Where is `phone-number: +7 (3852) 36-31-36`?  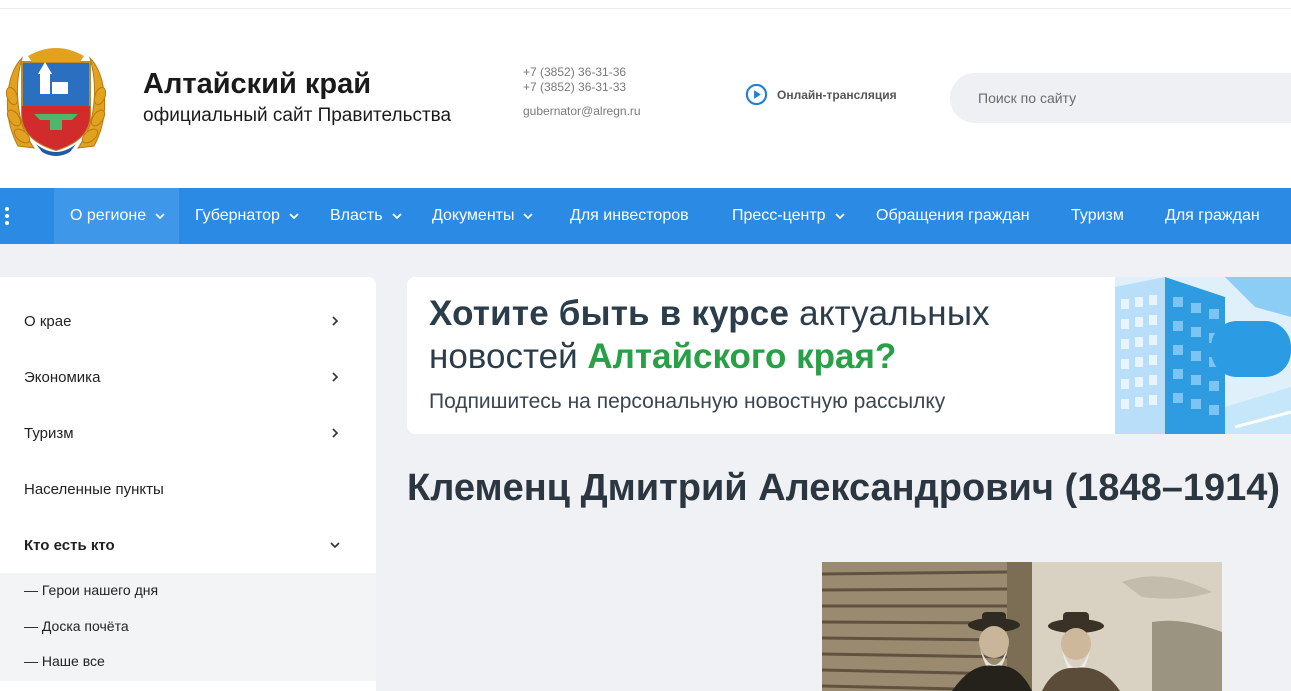 phone-number: +7 (3852) 36-31-36 is located at coordinates (574, 72).